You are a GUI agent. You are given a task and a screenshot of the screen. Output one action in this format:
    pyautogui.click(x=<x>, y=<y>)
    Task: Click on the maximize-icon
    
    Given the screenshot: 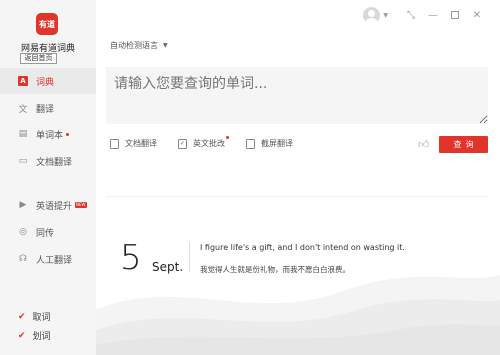 What is the action you would take?
    pyautogui.click(x=455, y=15)
    